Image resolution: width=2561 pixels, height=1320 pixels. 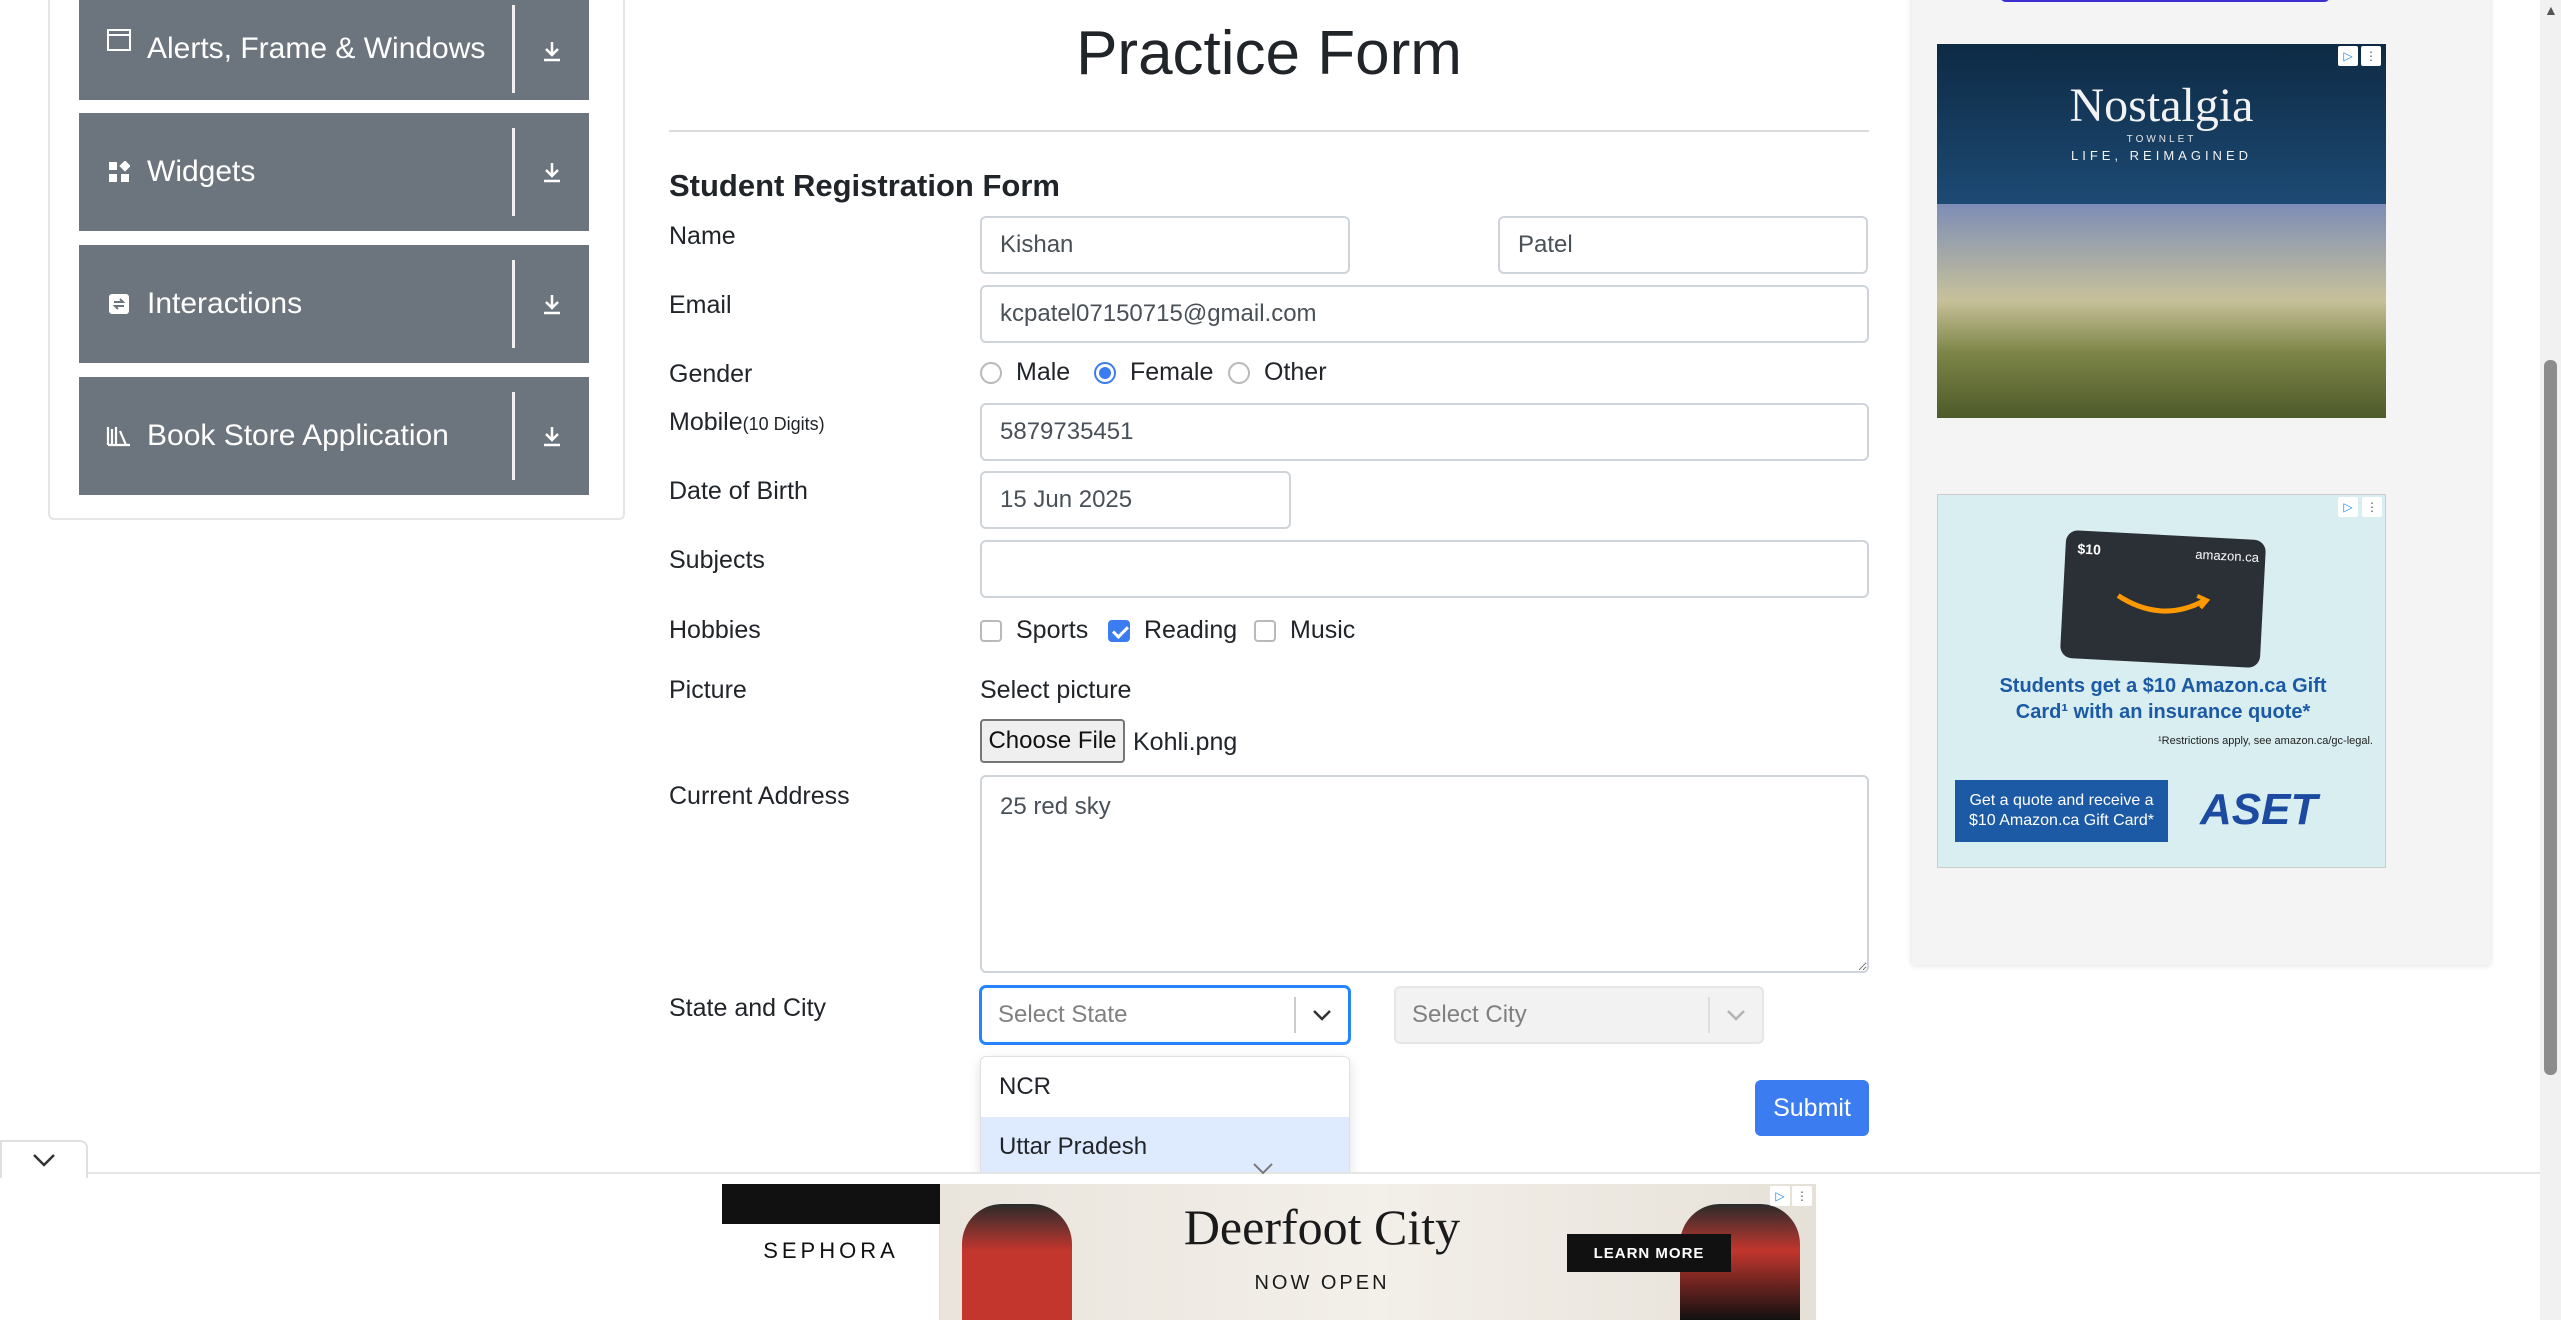 I want to click on sidebar-group-alerts: Alerts, Frame & Windows, so click(x=334, y=50).